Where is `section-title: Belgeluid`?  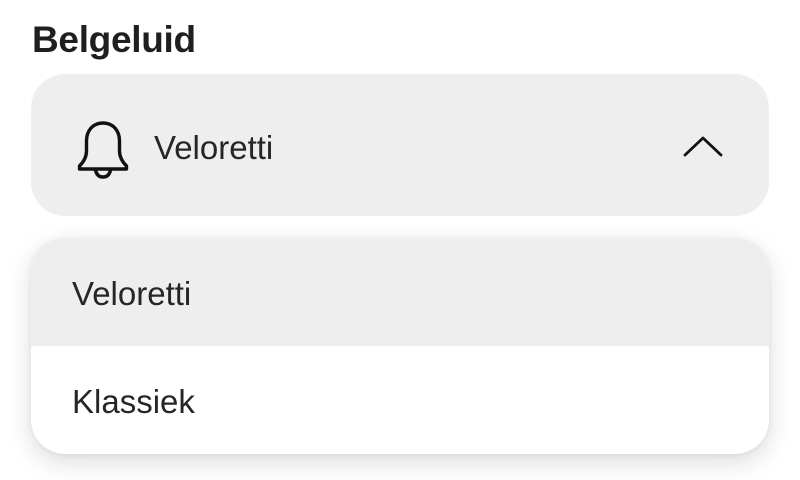 section-title: Belgeluid is located at coordinates (114, 39).